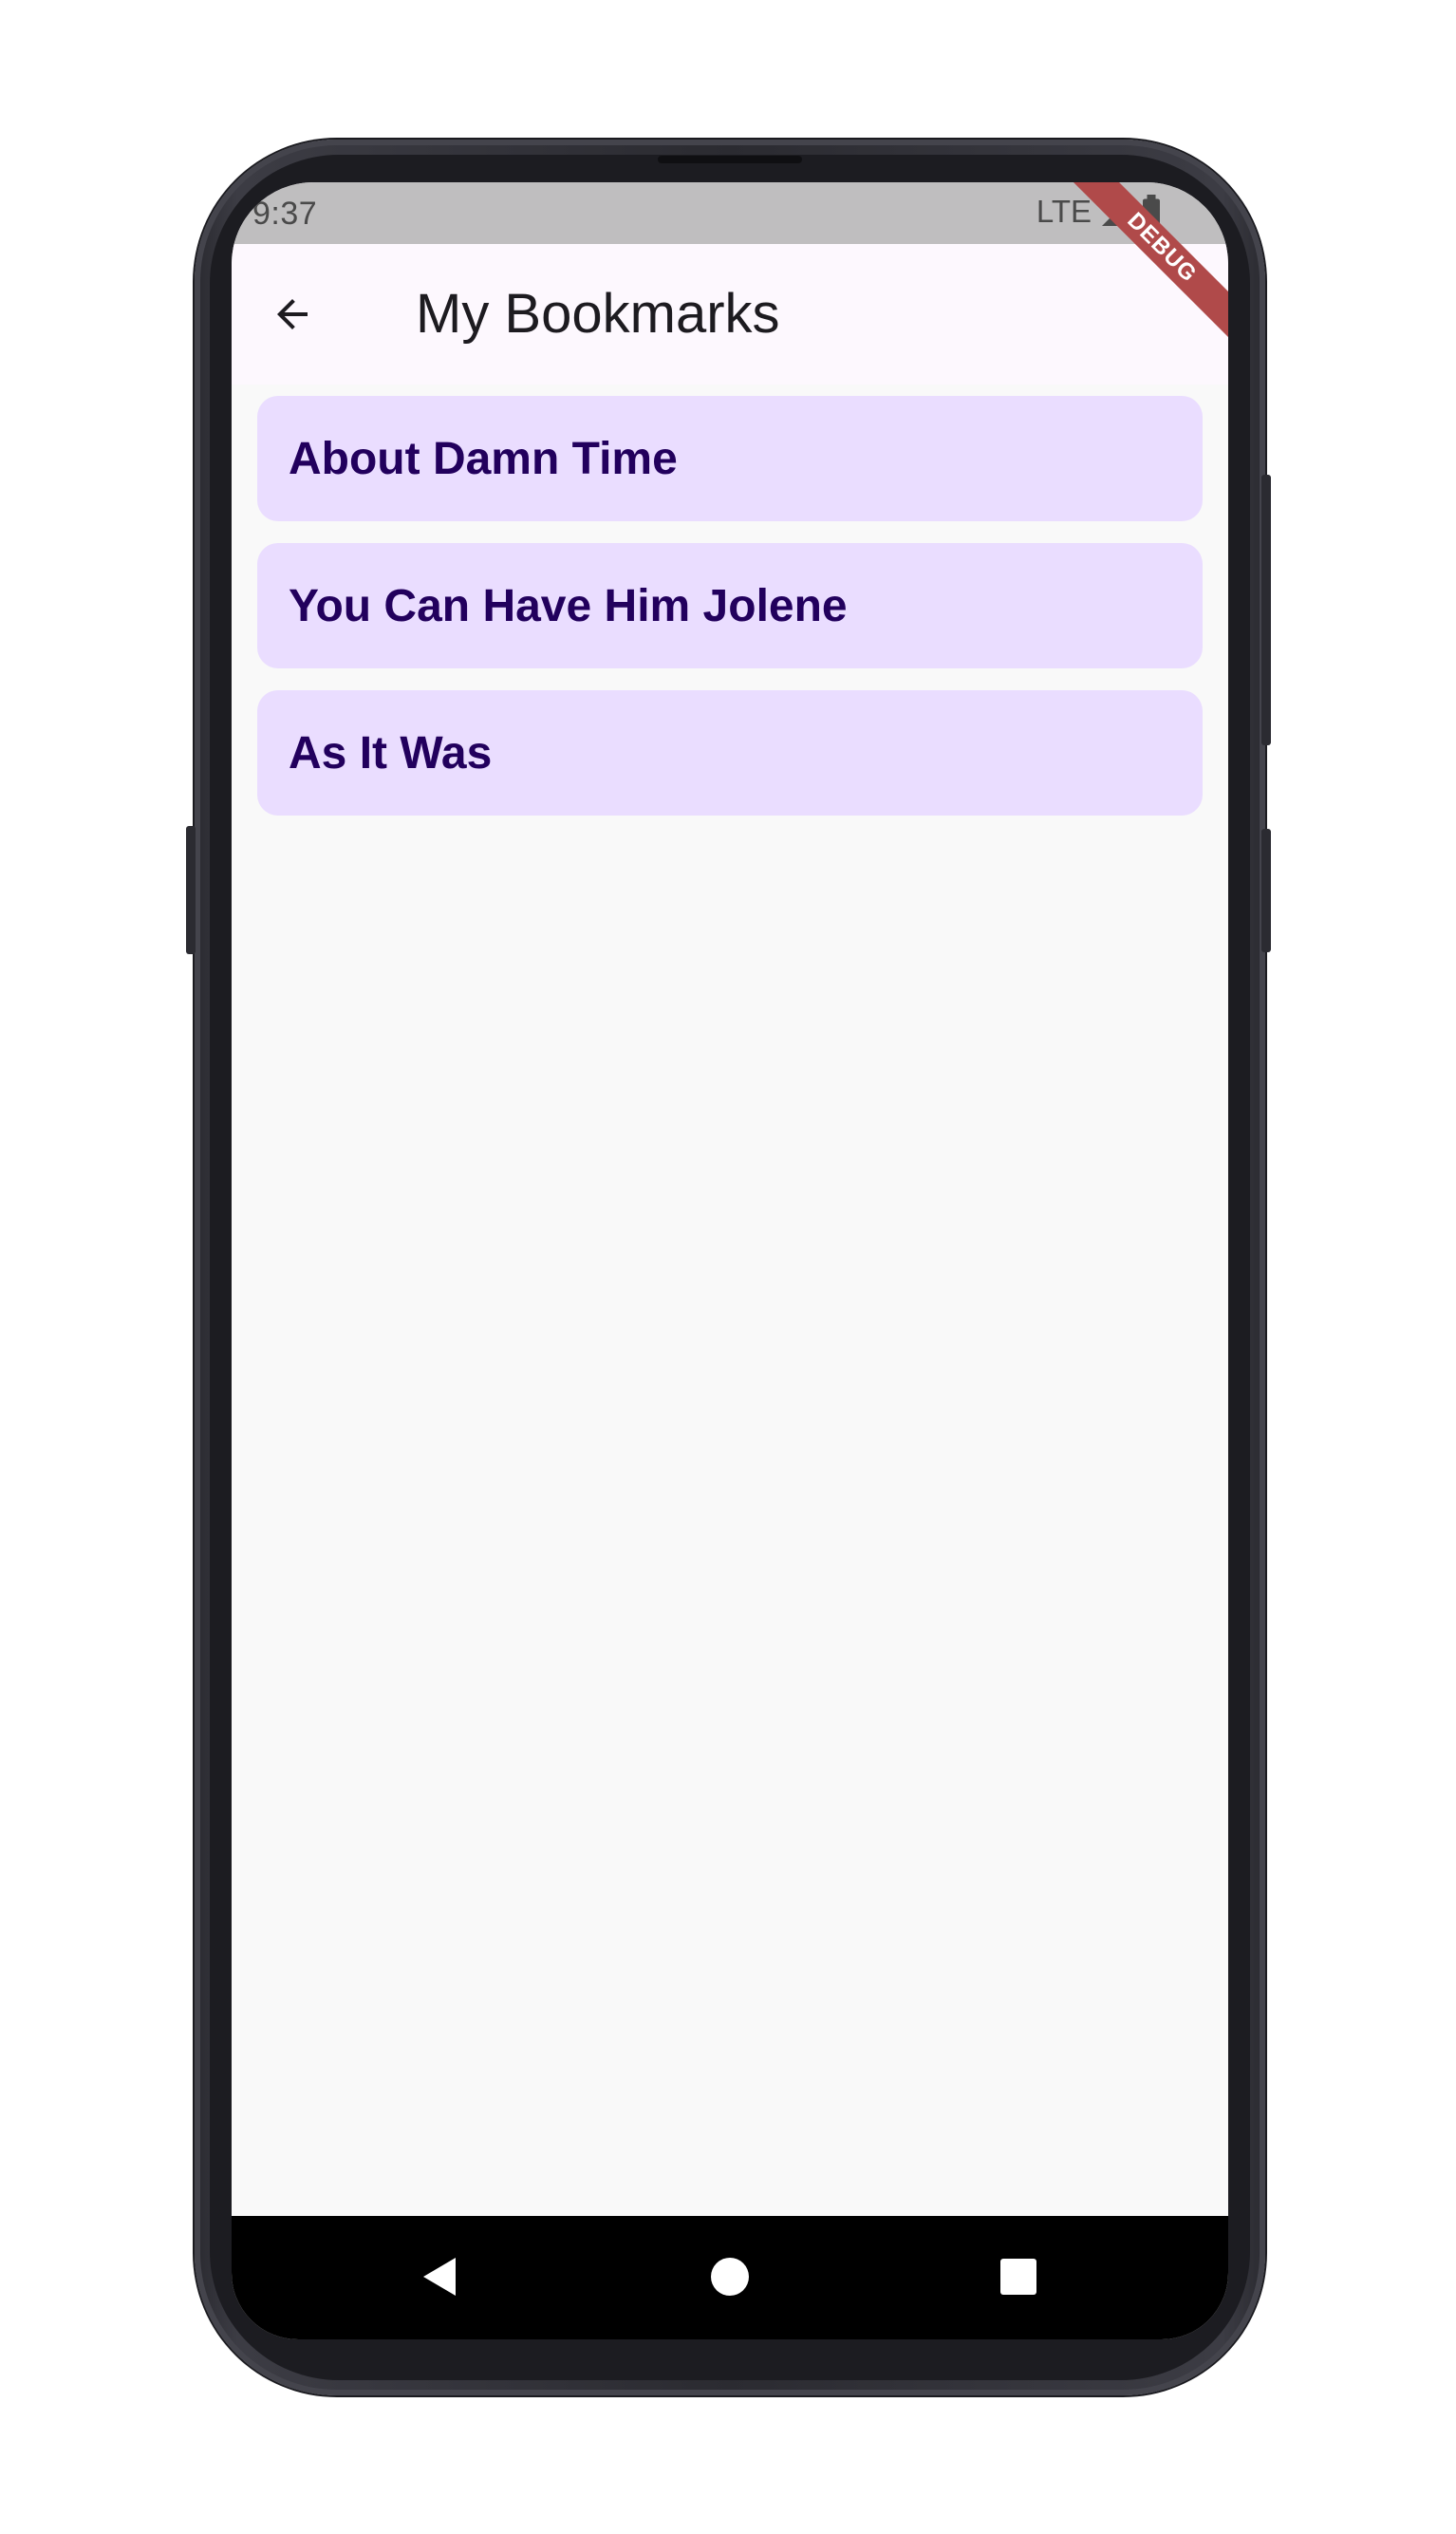  I want to click on bookmark-title: About Damn Time, so click(483, 459).